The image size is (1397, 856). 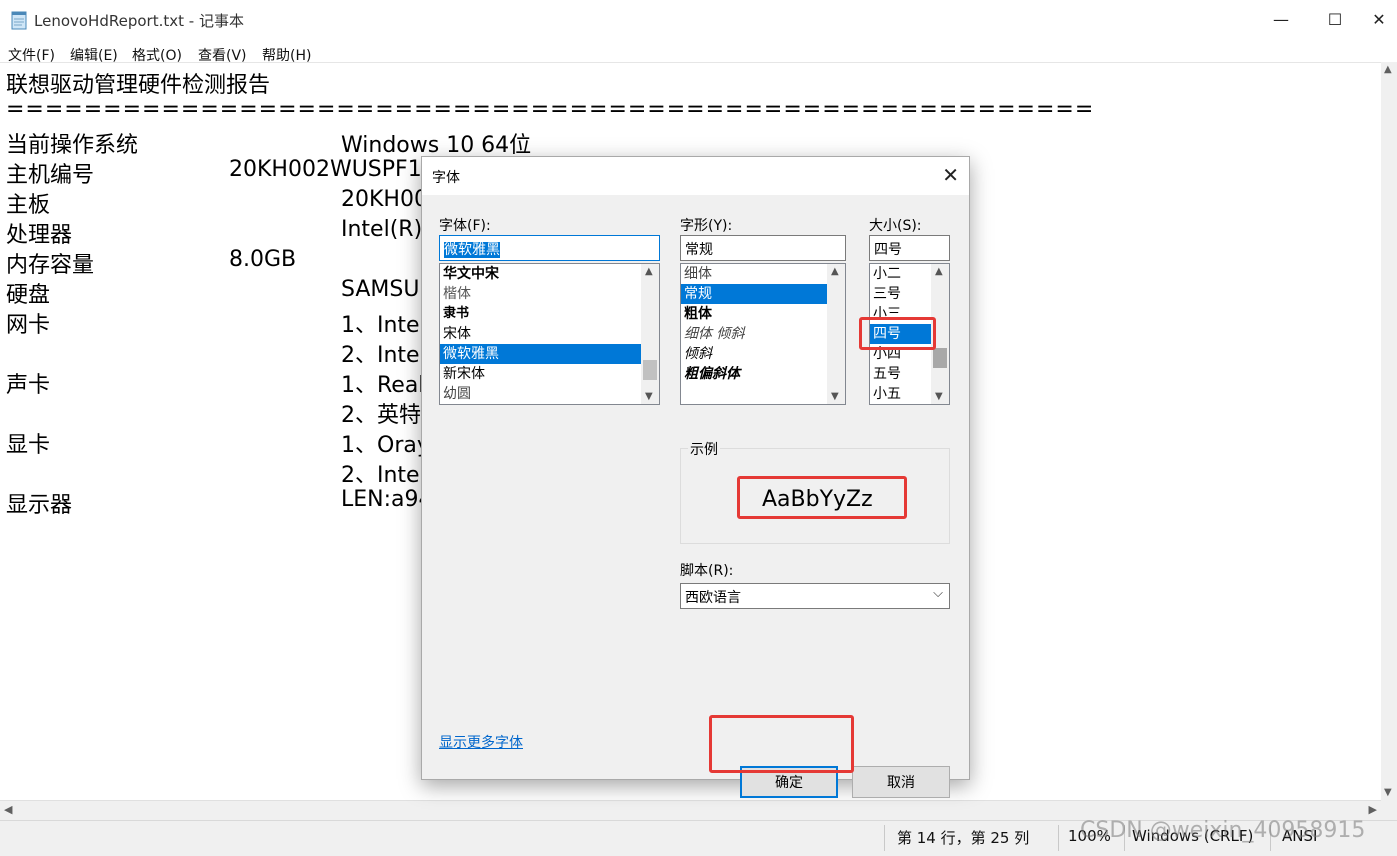 What do you see at coordinates (28, 295) in the screenshot?
I see `row-label: 硬盘` at bounding box center [28, 295].